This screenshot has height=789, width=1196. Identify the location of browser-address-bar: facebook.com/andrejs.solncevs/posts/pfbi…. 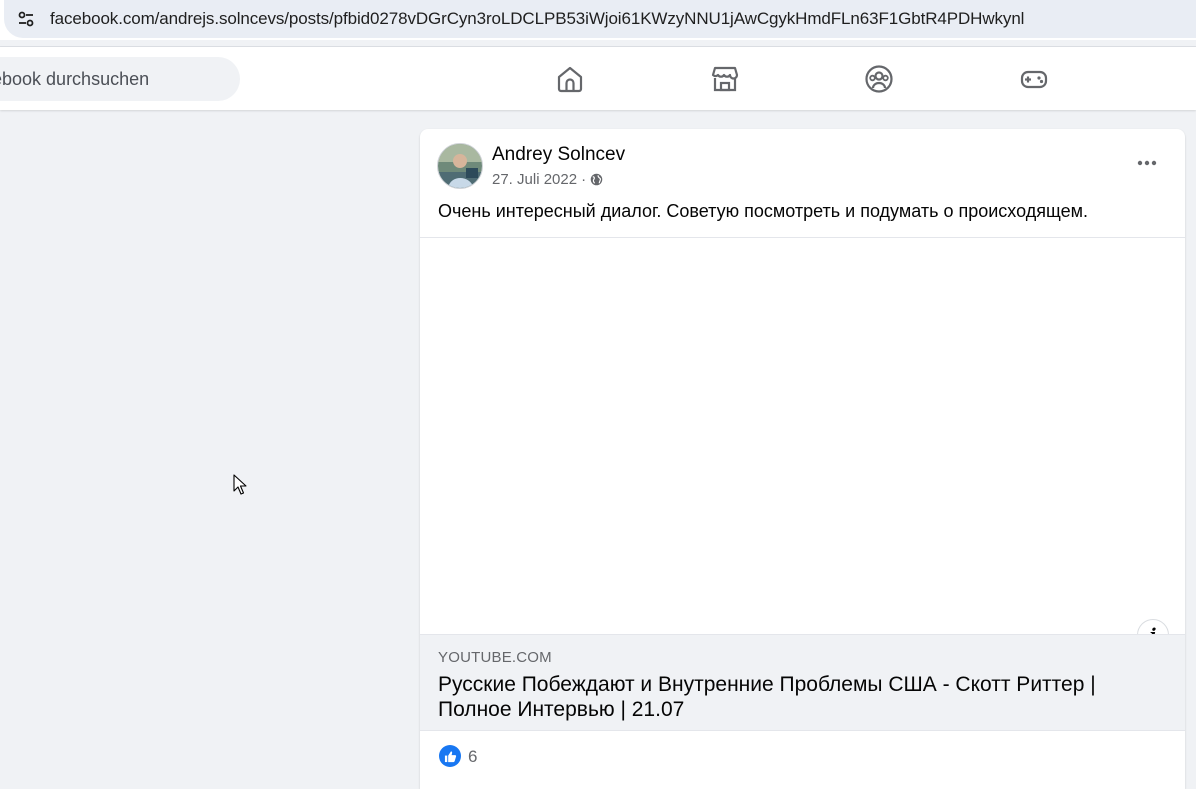
(598, 20).